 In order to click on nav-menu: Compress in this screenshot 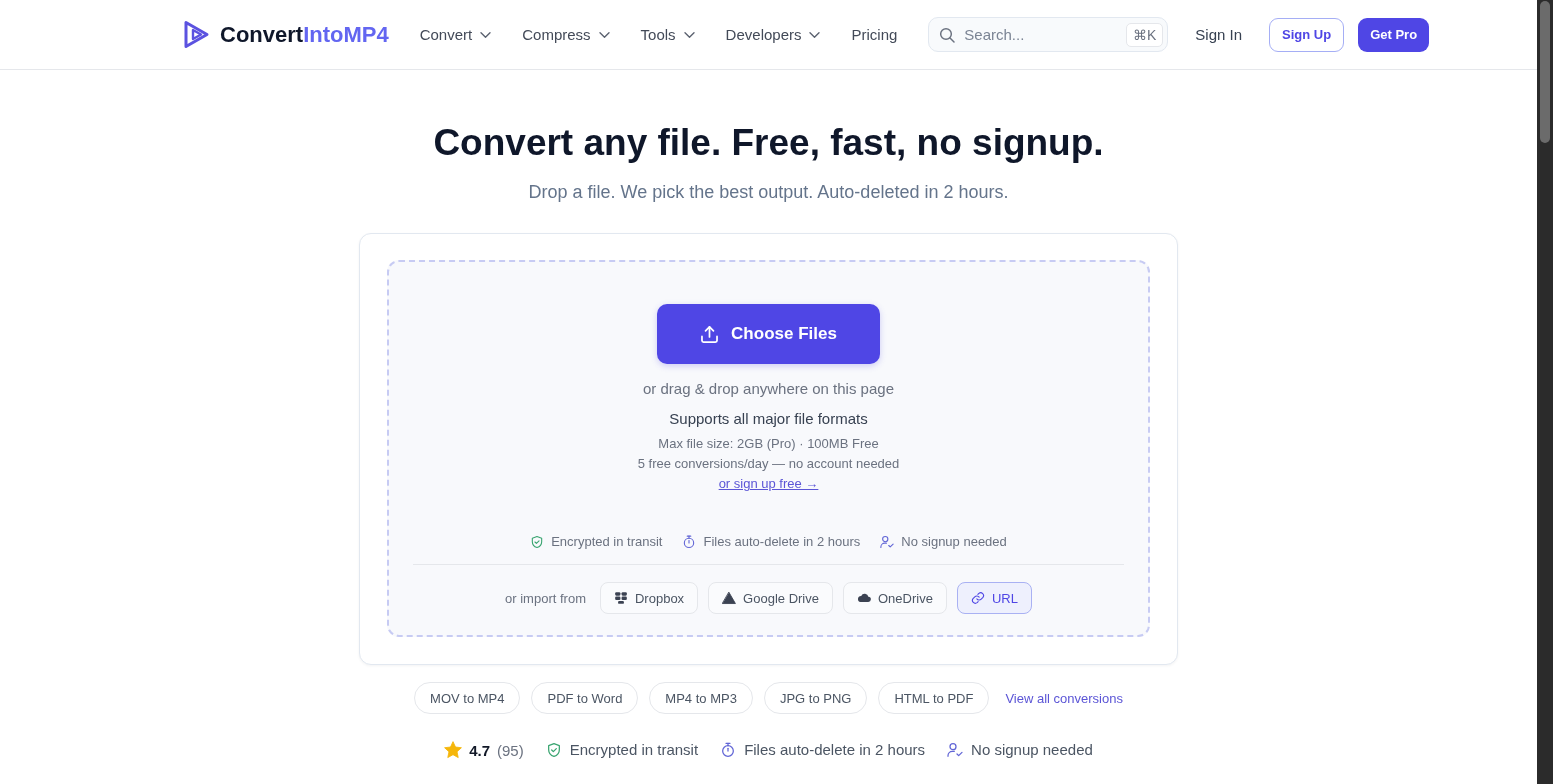, I will do `click(566, 34)`.